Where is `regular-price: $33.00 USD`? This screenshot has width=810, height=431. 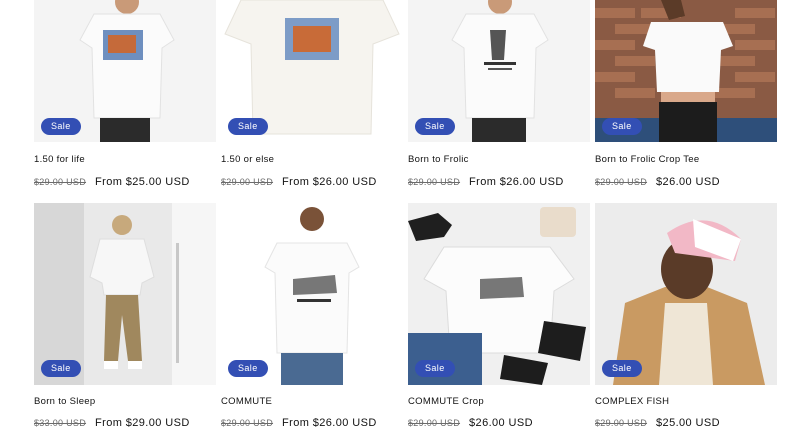
regular-price: $33.00 USD is located at coordinates (60, 423).